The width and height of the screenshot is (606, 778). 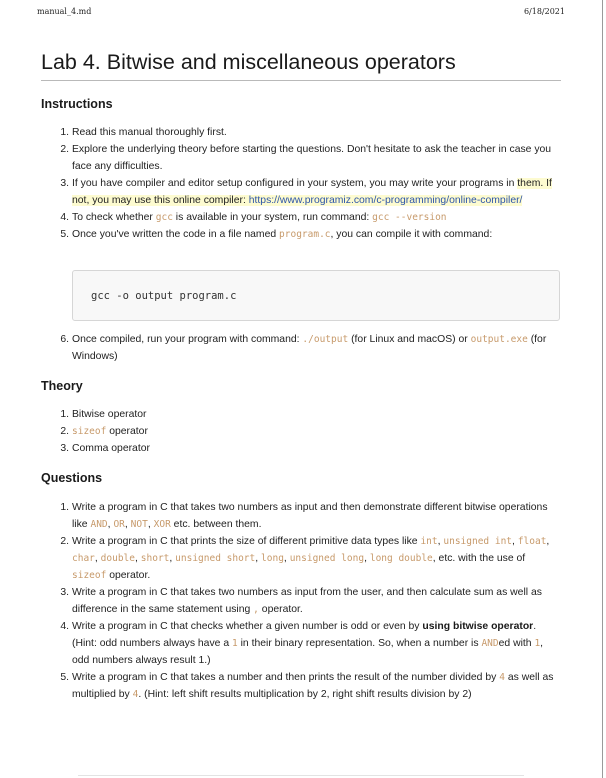 I want to click on inline-code: OR, so click(x=119, y=524).